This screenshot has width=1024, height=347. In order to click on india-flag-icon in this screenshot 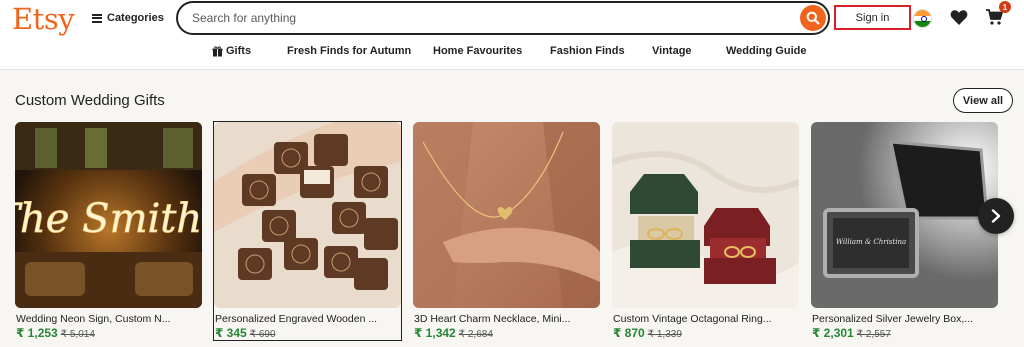, I will do `click(922, 18)`.